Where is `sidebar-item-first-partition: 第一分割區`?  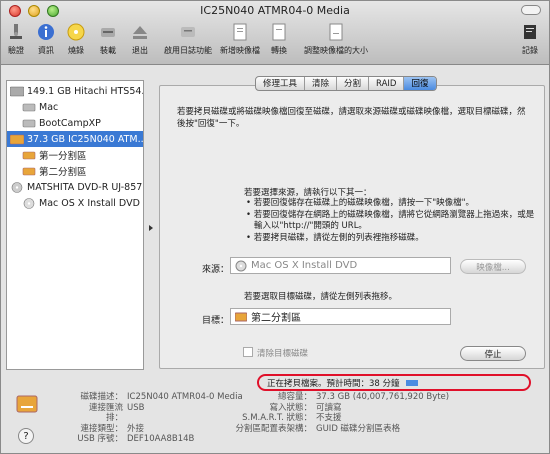
sidebar-item-first-partition: 第一分割區 is located at coordinates (75, 155).